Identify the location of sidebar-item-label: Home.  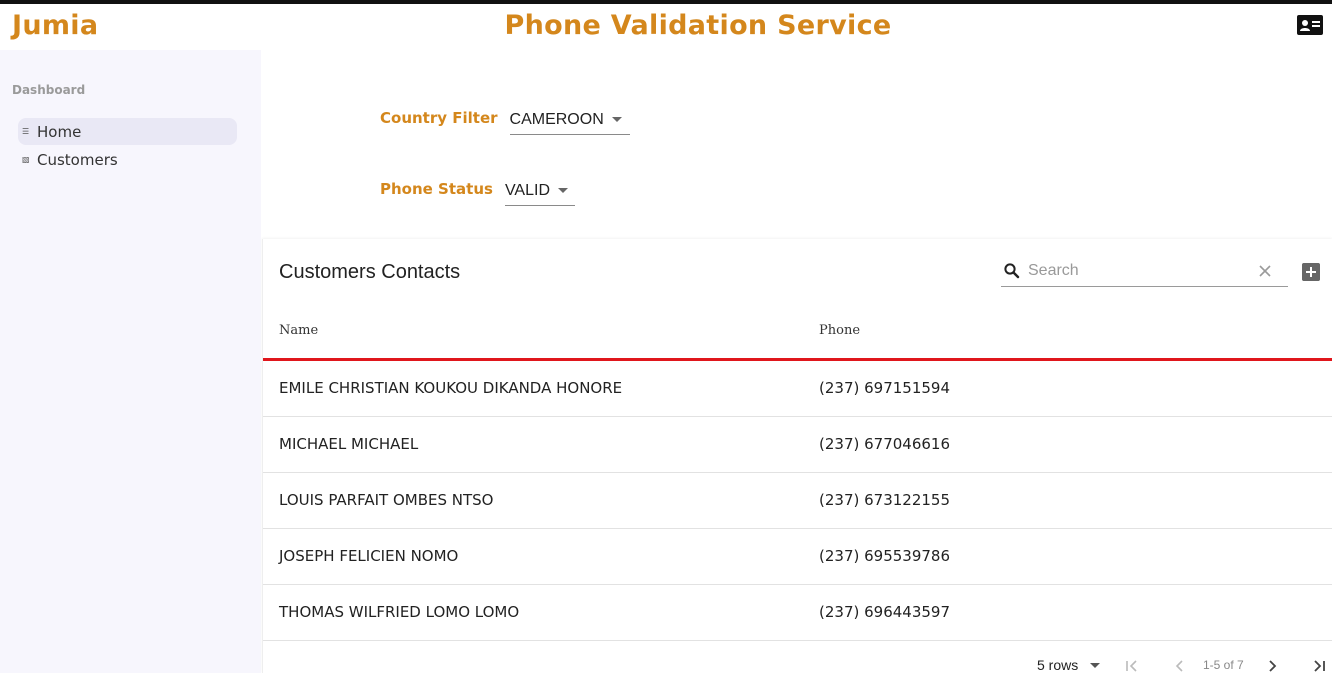
(59, 131).